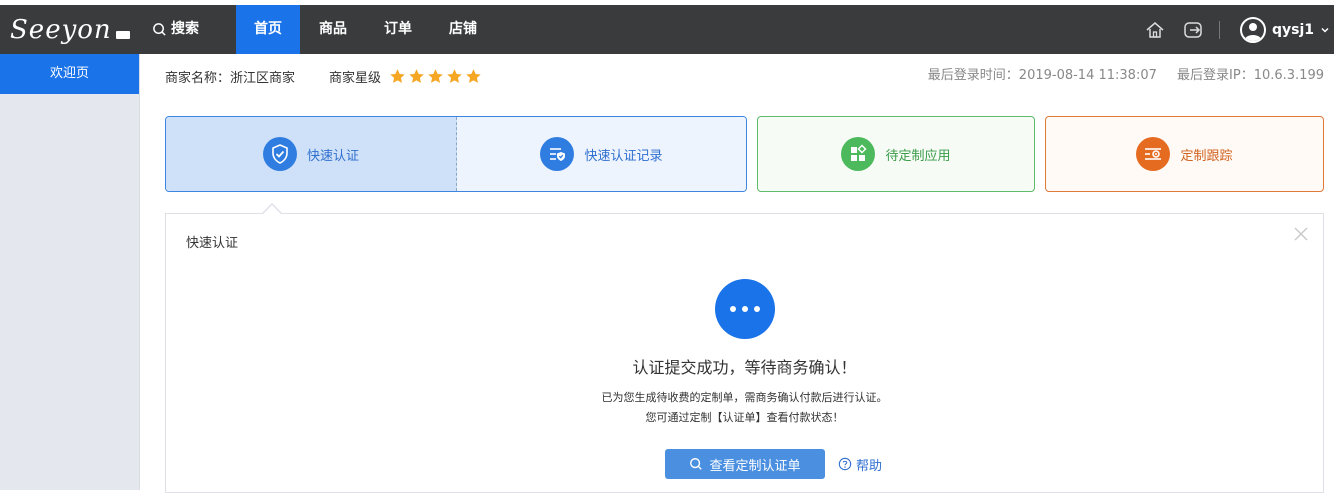  Describe the element at coordinates (623, 156) in the screenshot. I see `card-certification-record-label: 快速认证记录` at that location.